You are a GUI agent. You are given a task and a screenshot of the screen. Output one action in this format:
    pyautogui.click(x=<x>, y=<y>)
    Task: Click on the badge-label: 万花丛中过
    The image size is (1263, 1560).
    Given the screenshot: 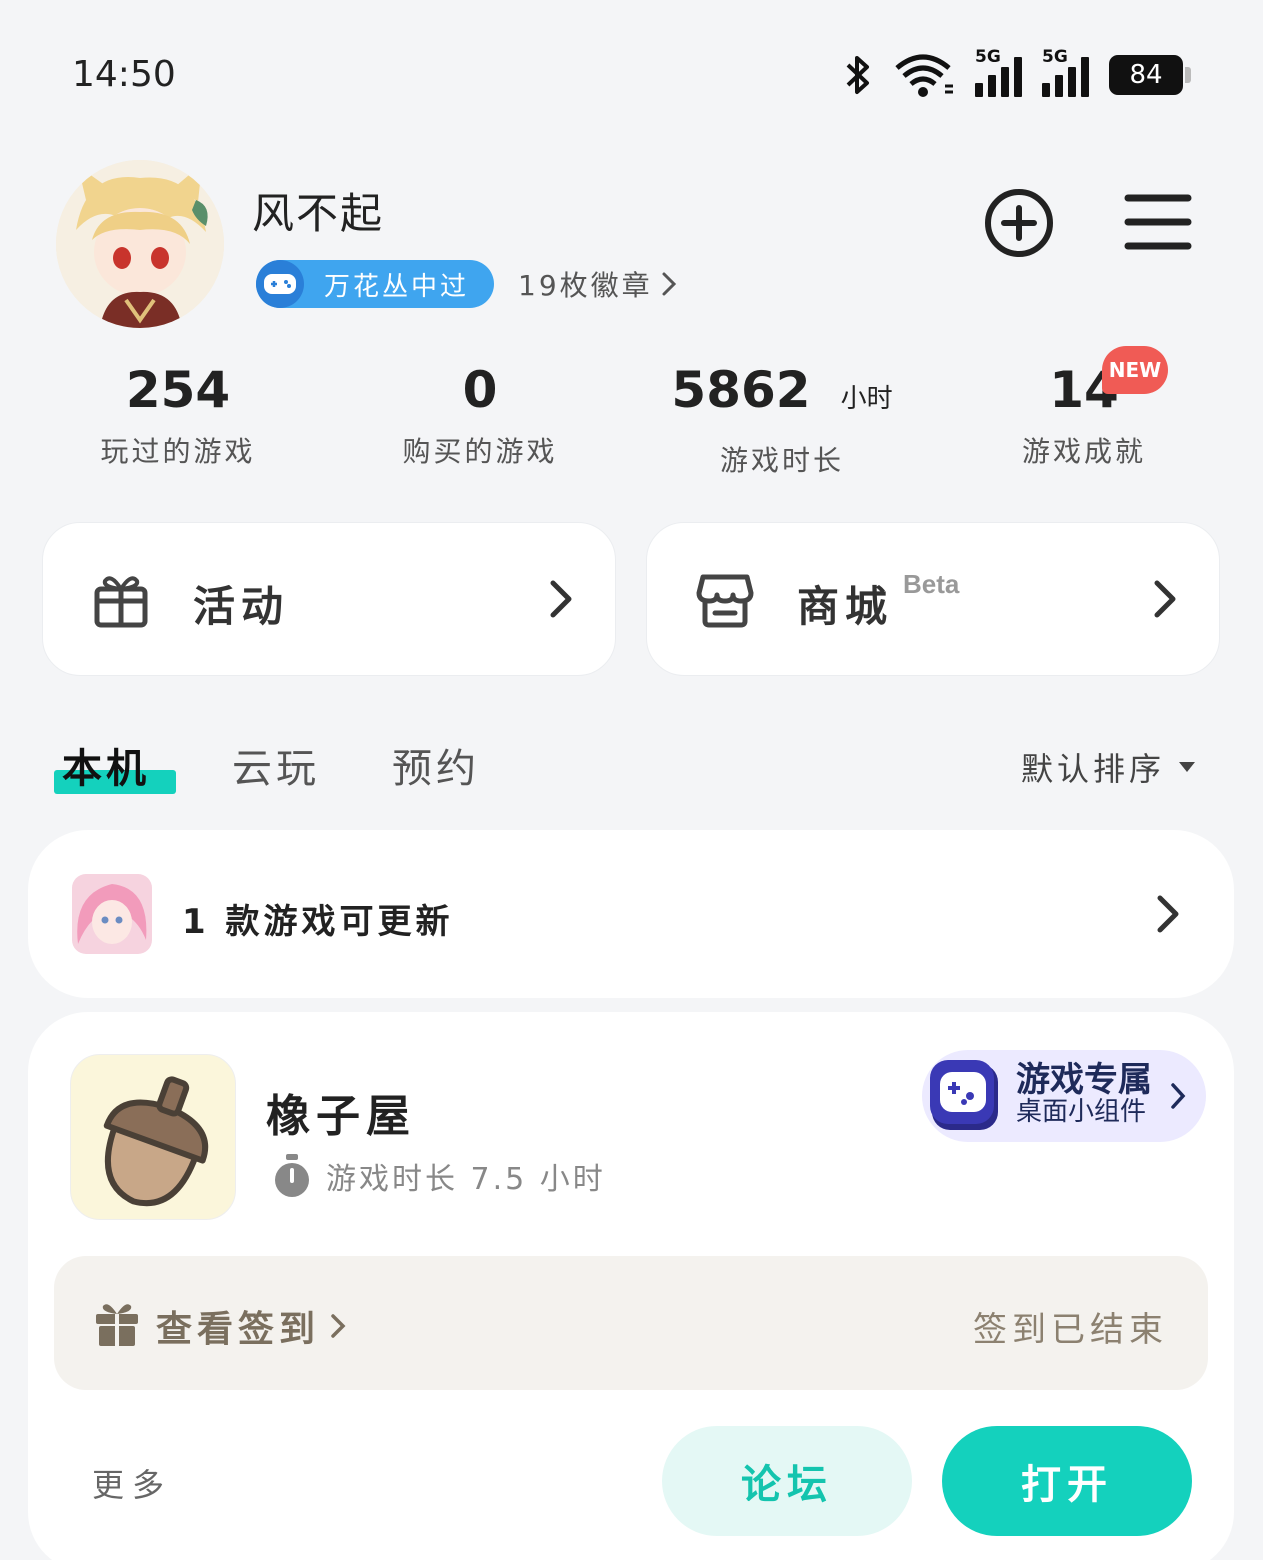 What is the action you would take?
    pyautogui.click(x=397, y=286)
    